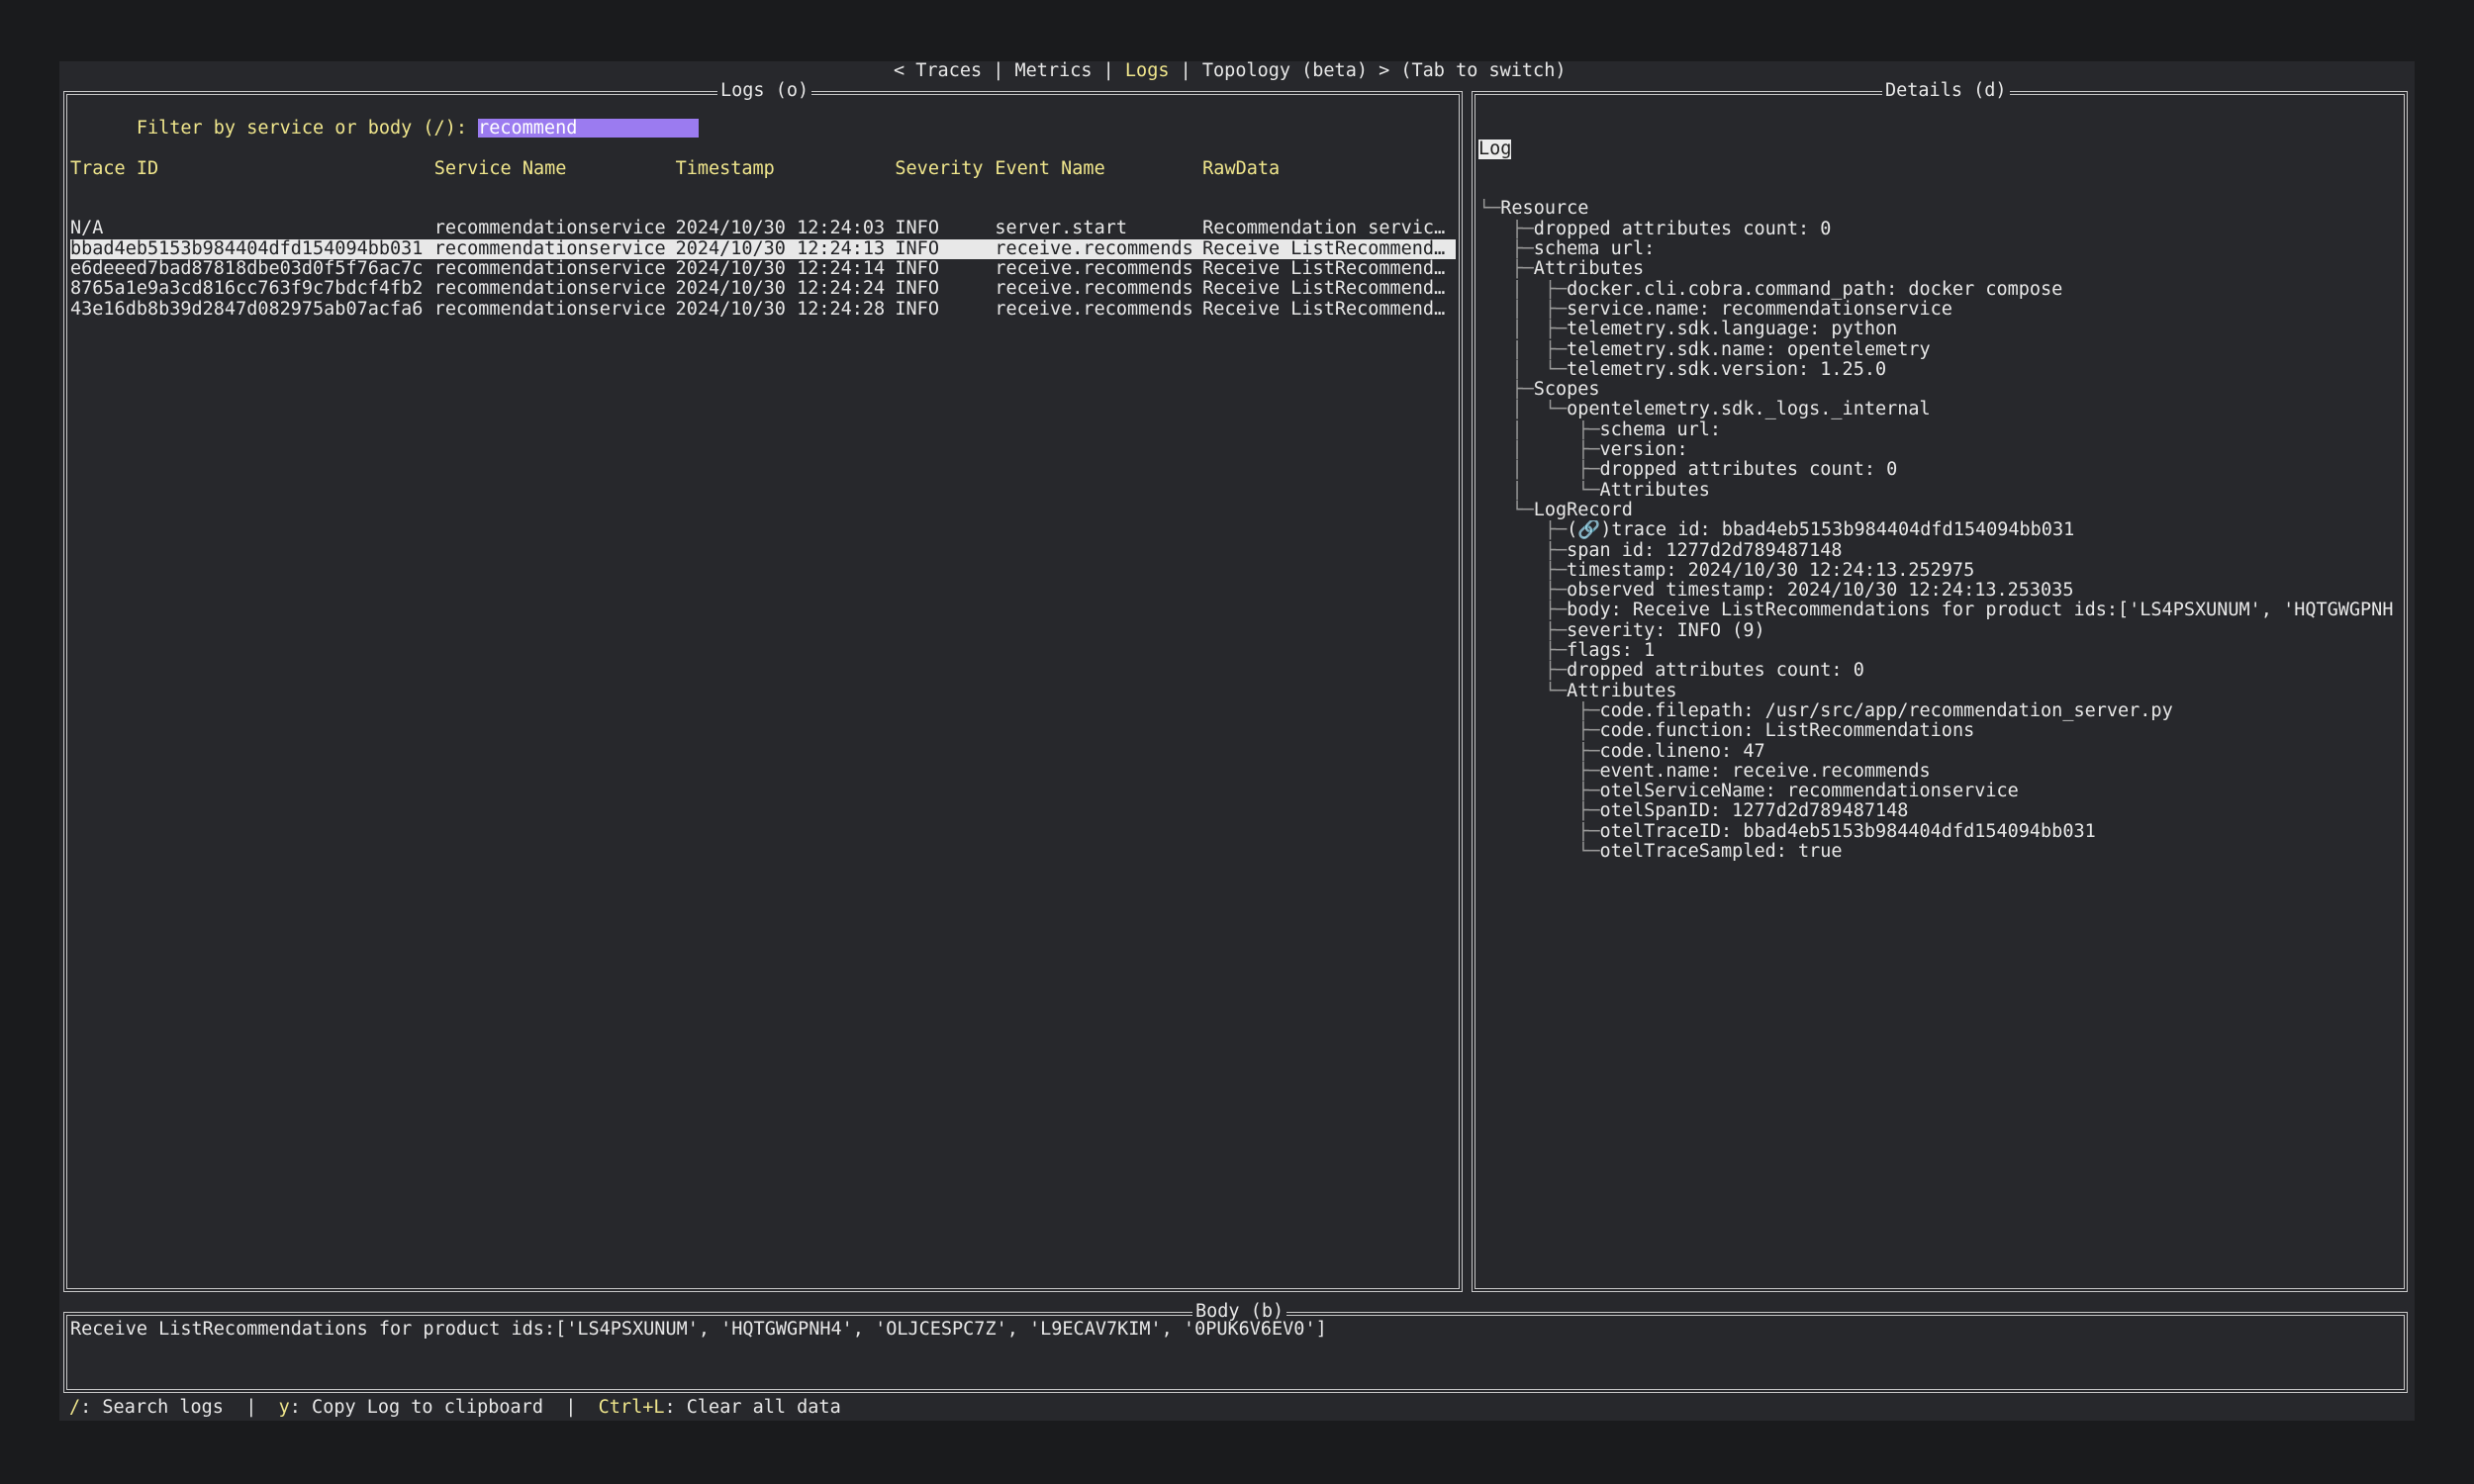 This screenshot has height=1484, width=2474. Describe the element at coordinates (1733, 330) in the screenshot. I see `tree-node-label: telemetry.sdk.language: python` at that location.